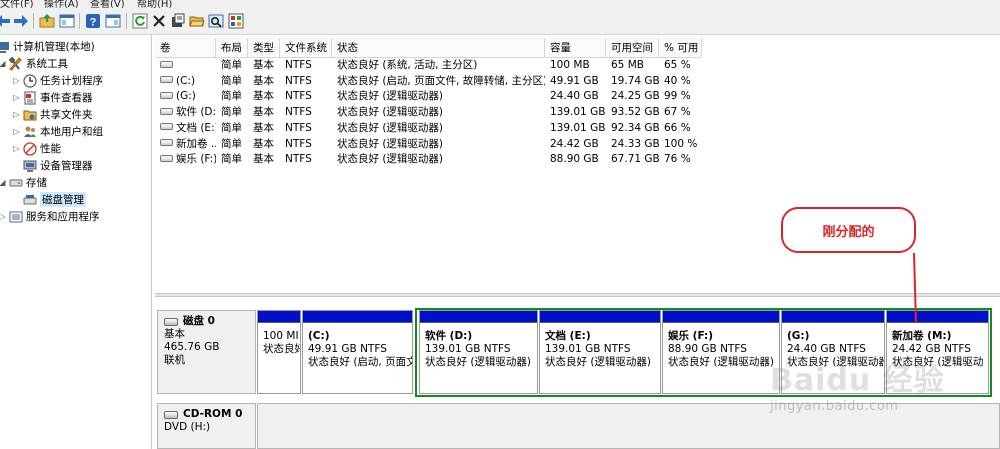  What do you see at coordinates (57, 80) in the screenshot?
I see `tree-item-task-scheduler: ▷ 任务计划程序` at bounding box center [57, 80].